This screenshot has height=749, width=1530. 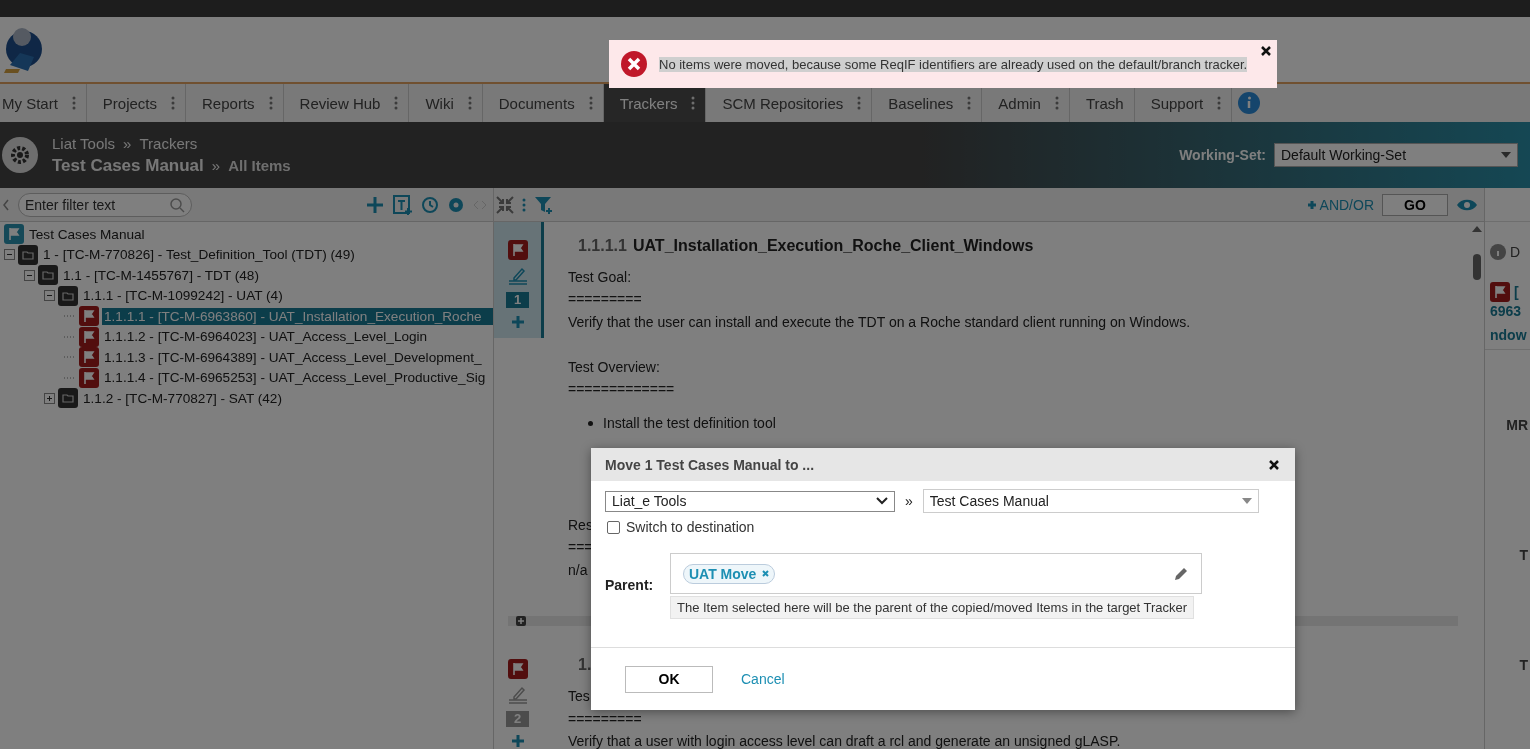 What do you see at coordinates (297, 316) in the screenshot?
I see `tree-item: 1.1.1.1 - [TC-M-6963860] - UAT_Installation_Execution_Roche` at bounding box center [297, 316].